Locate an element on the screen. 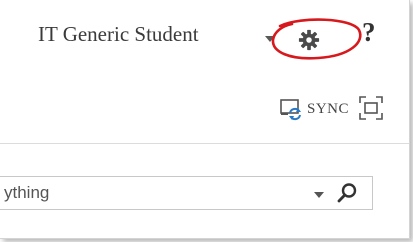 The width and height of the screenshot is (413, 242). divider is located at coordinates (204, 143).